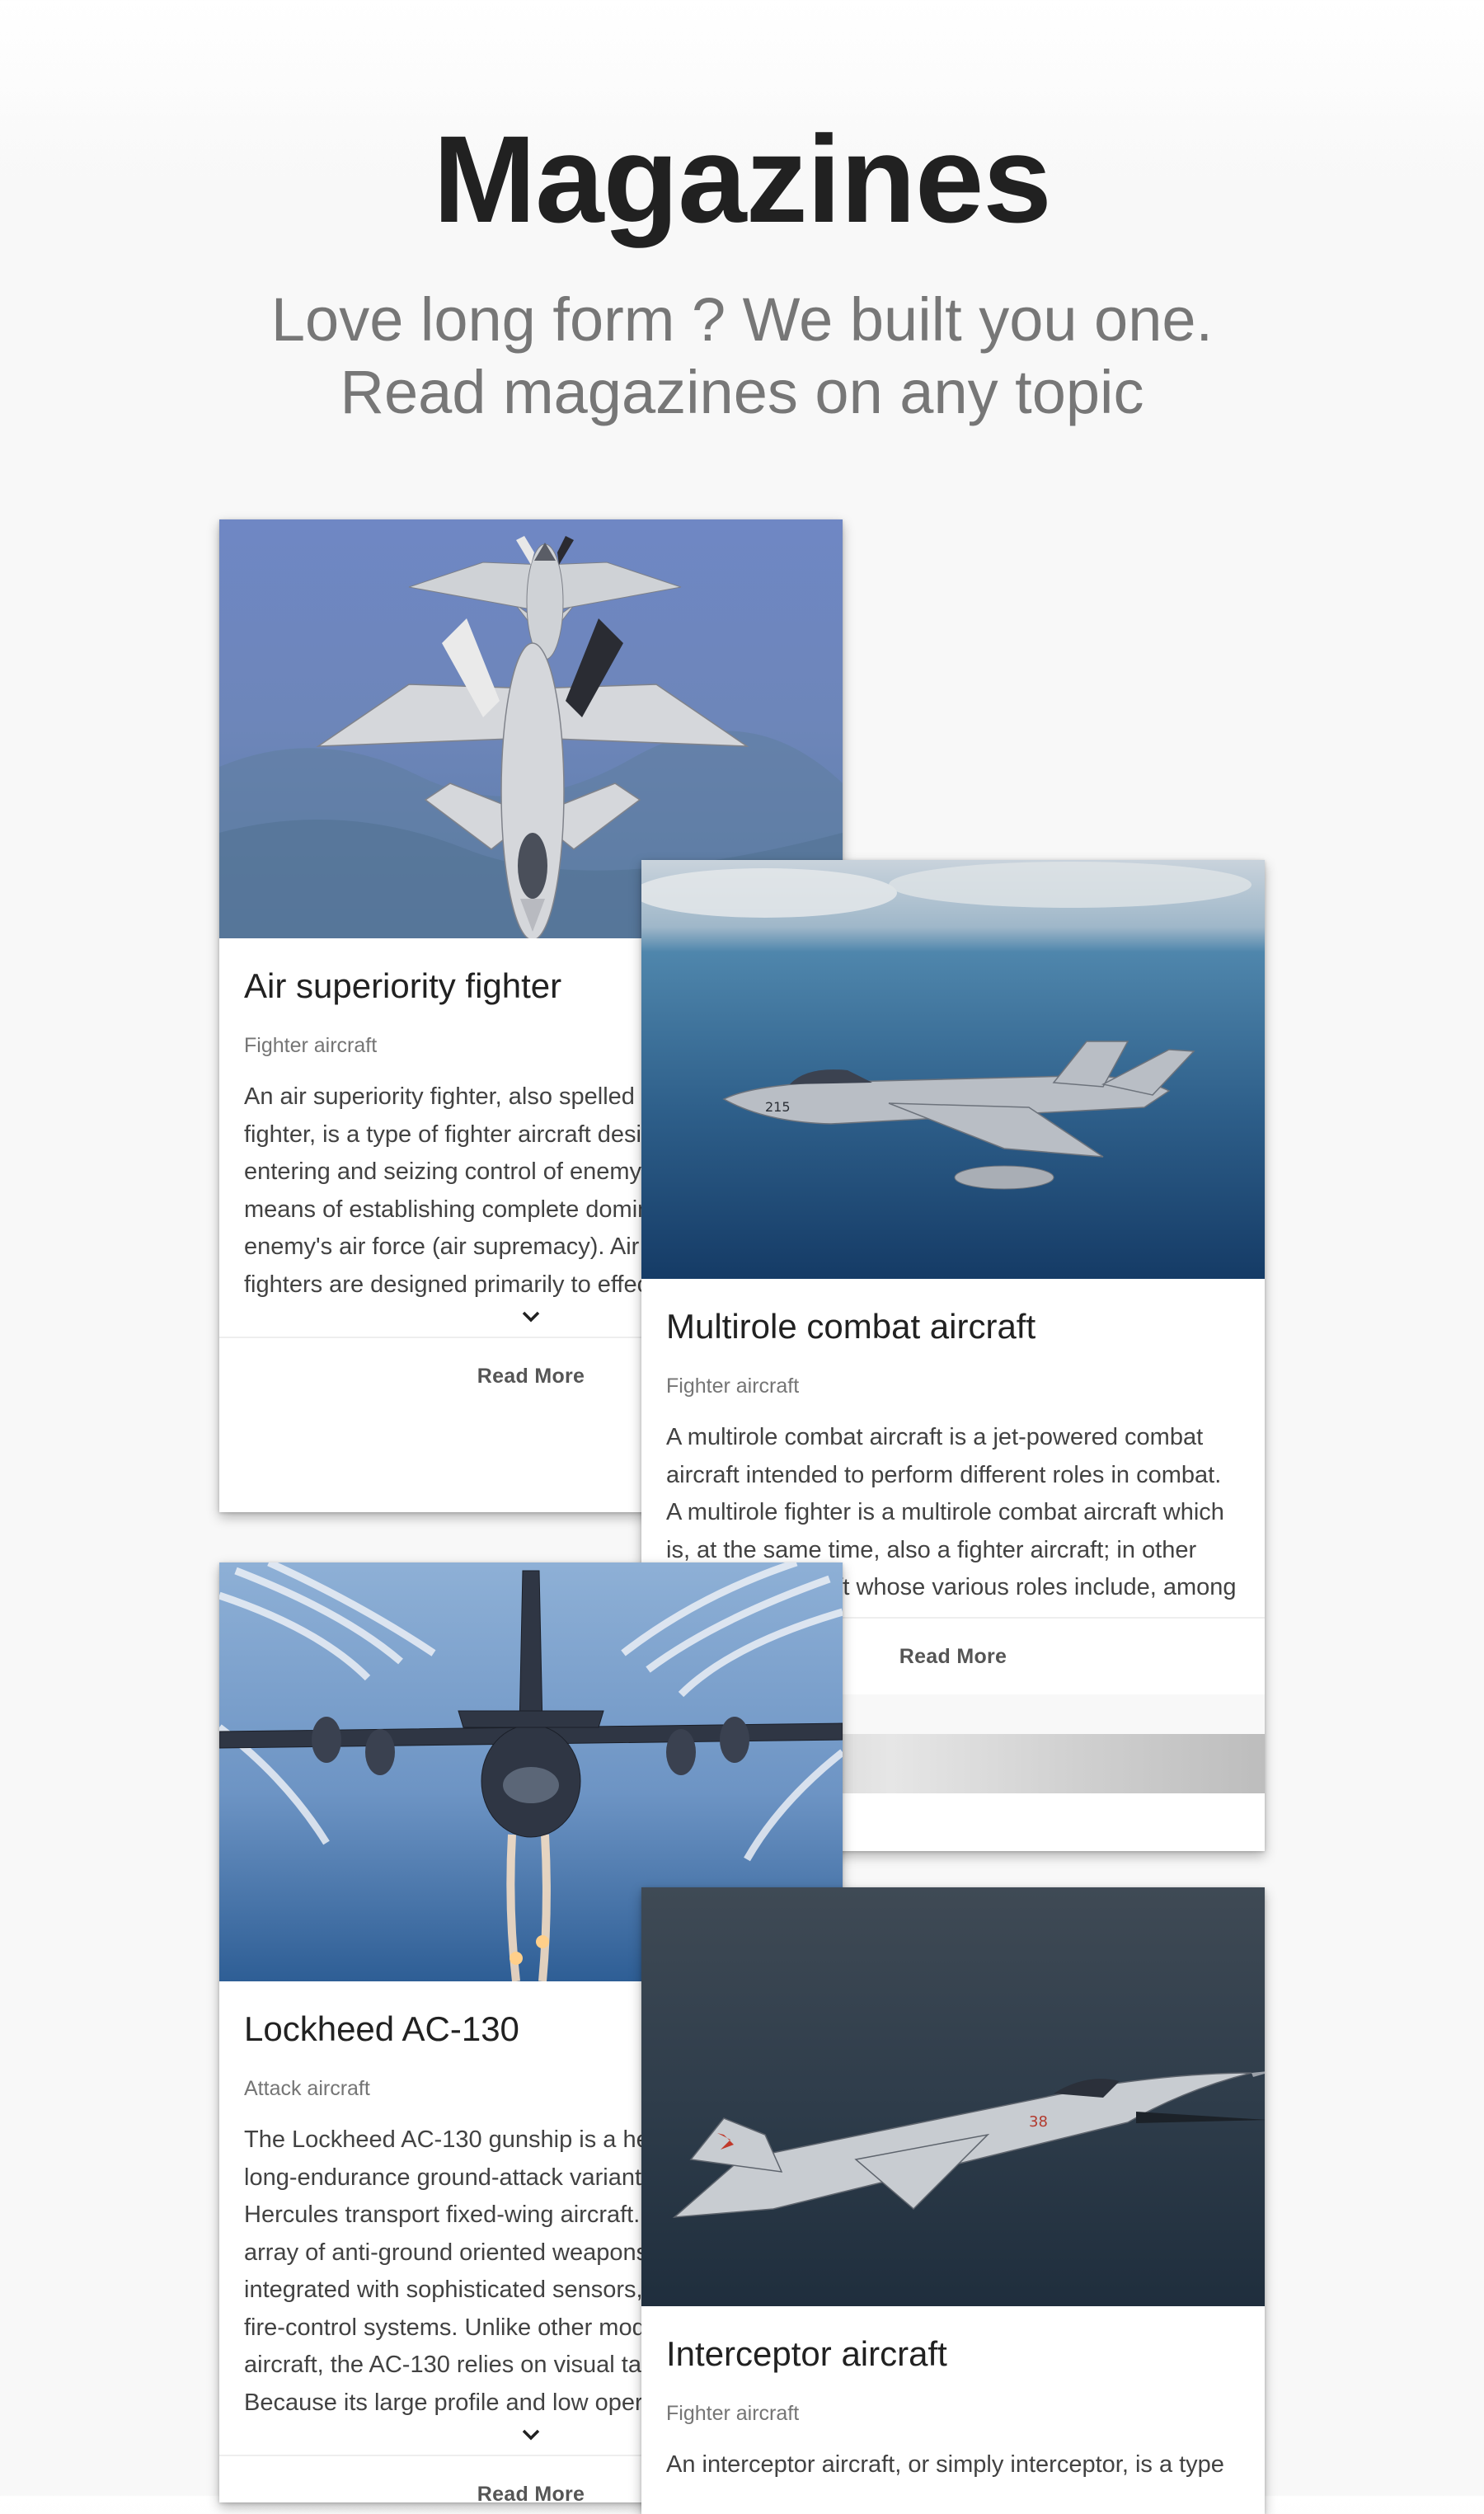  Describe the element at coordinates (953, 1326) in the screenshot. I see `card-title: Multirole combat aircraft` at that location.